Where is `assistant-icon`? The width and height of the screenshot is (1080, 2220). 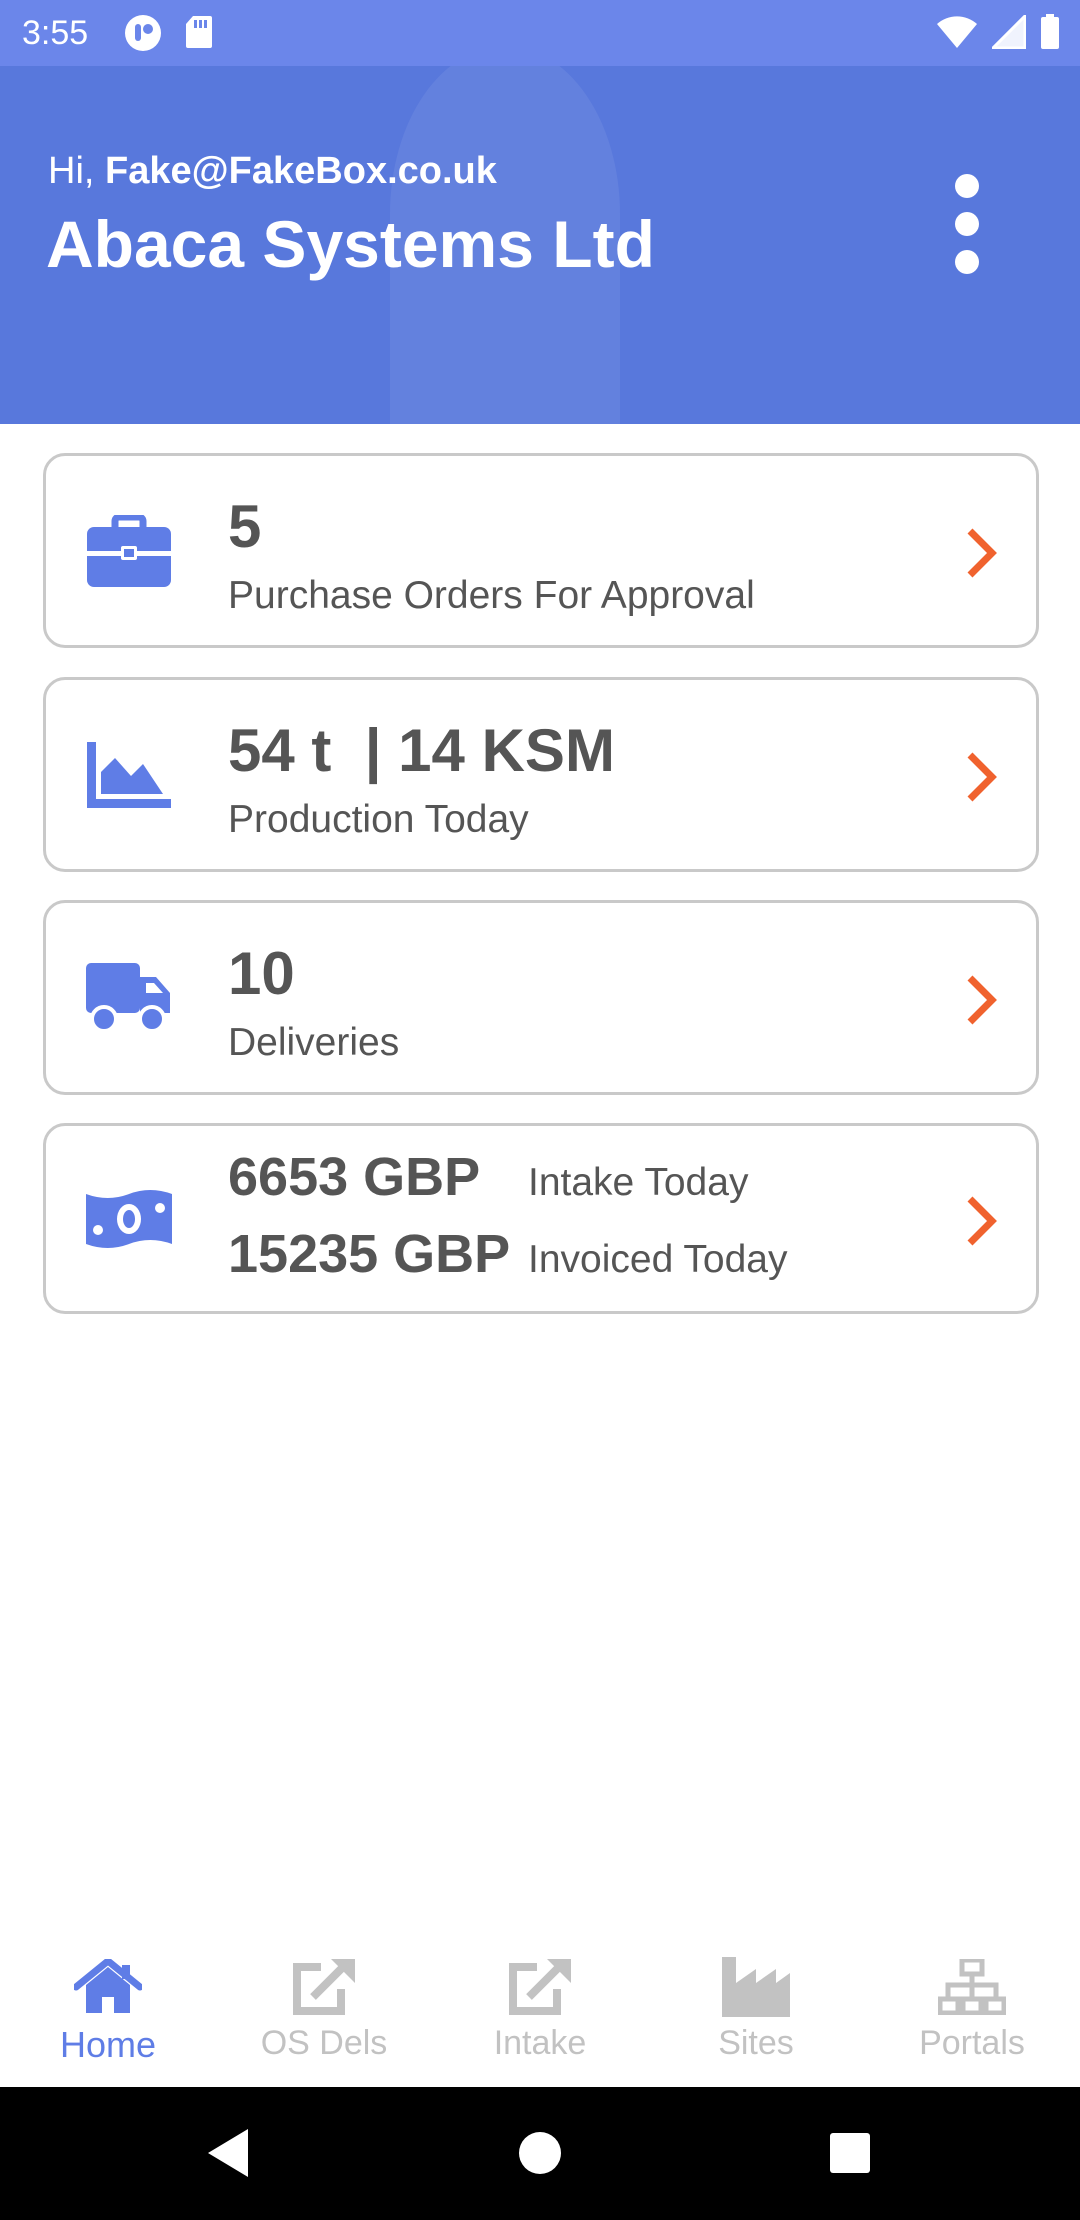
assistant-icon is located at coordinates (143, 35).